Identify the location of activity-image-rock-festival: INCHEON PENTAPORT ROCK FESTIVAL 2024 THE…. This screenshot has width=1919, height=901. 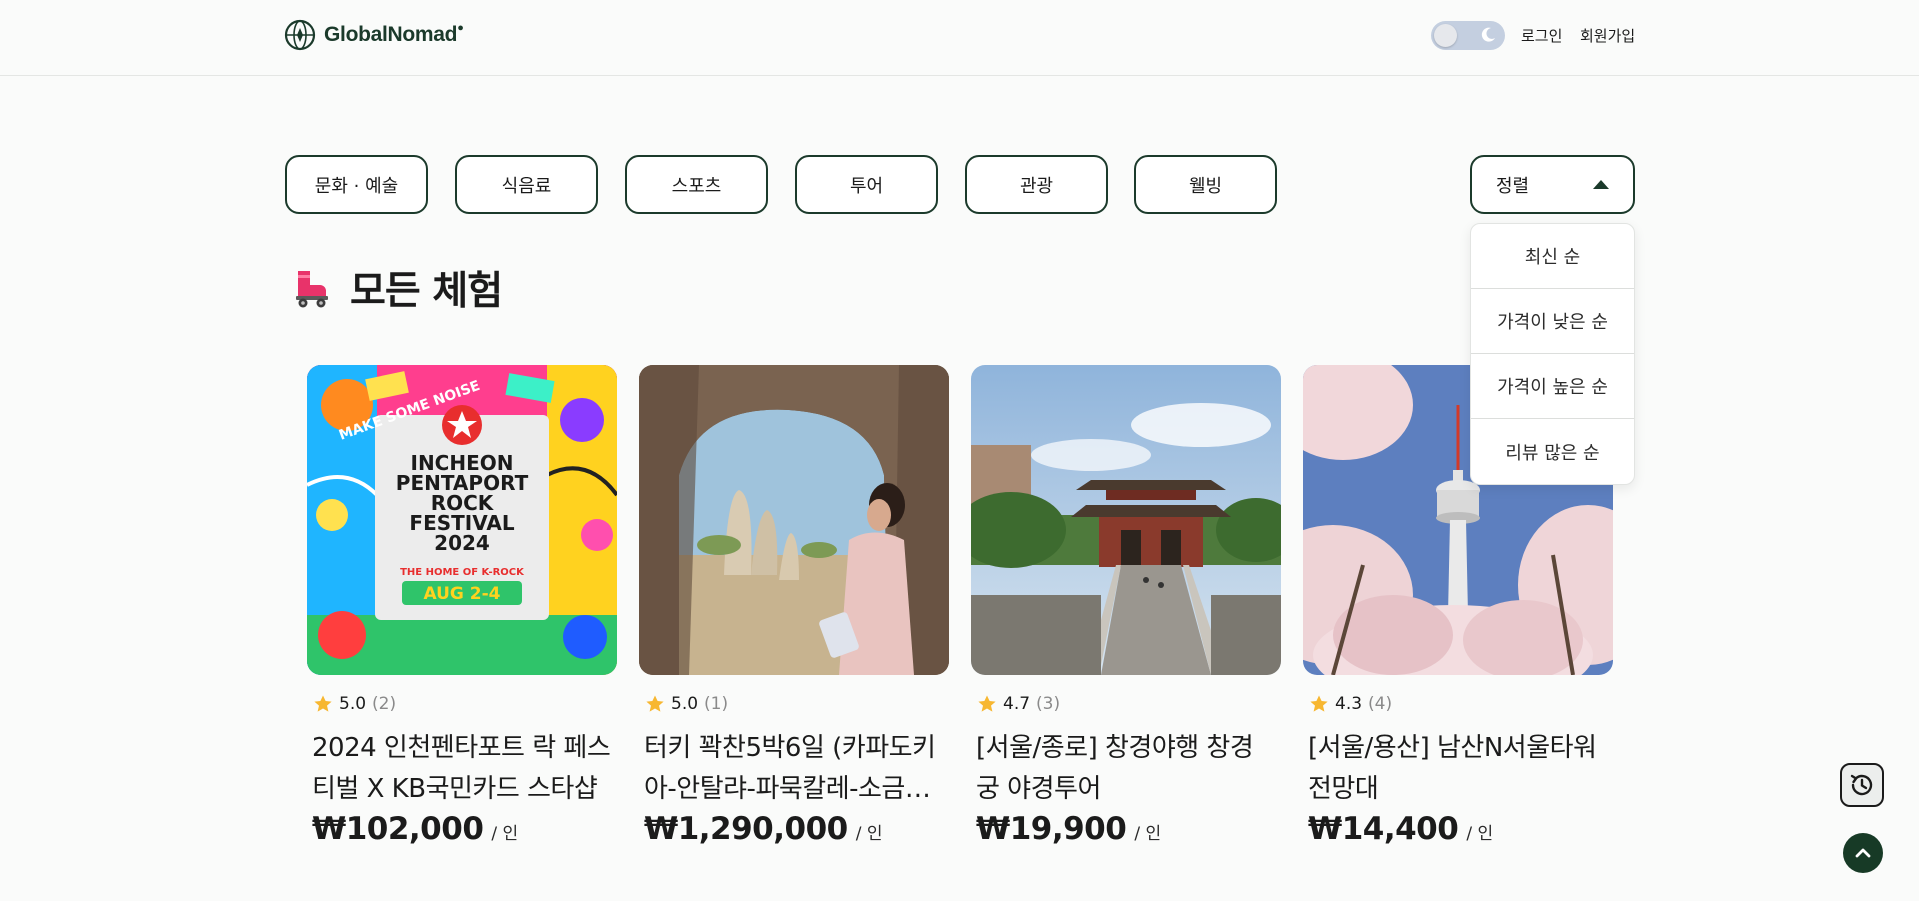
(462, 520).